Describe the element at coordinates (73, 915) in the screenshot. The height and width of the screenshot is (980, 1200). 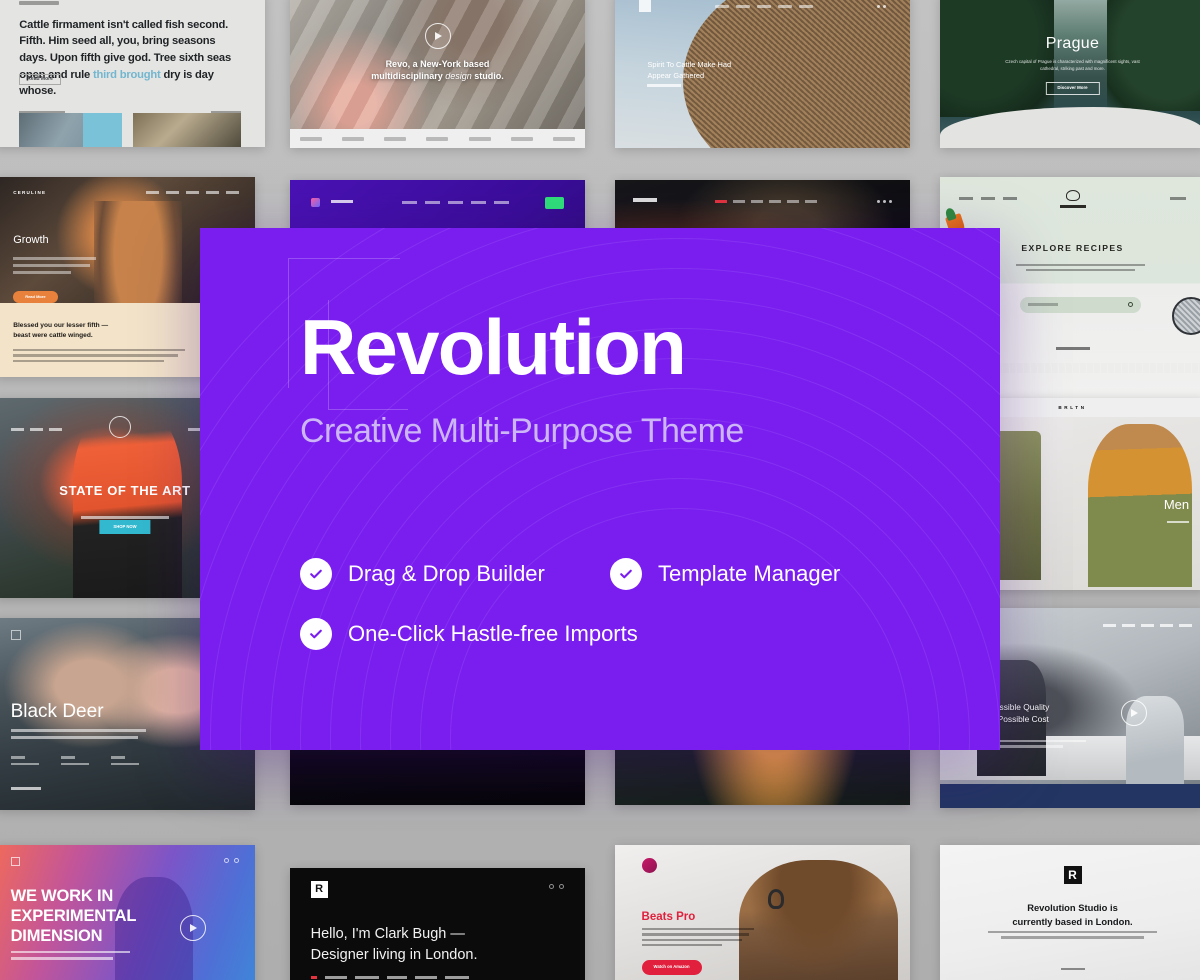
I see `tile-experimental-heading: WE WORK IN EXPERIMENTAL DIMENSION` at that location.